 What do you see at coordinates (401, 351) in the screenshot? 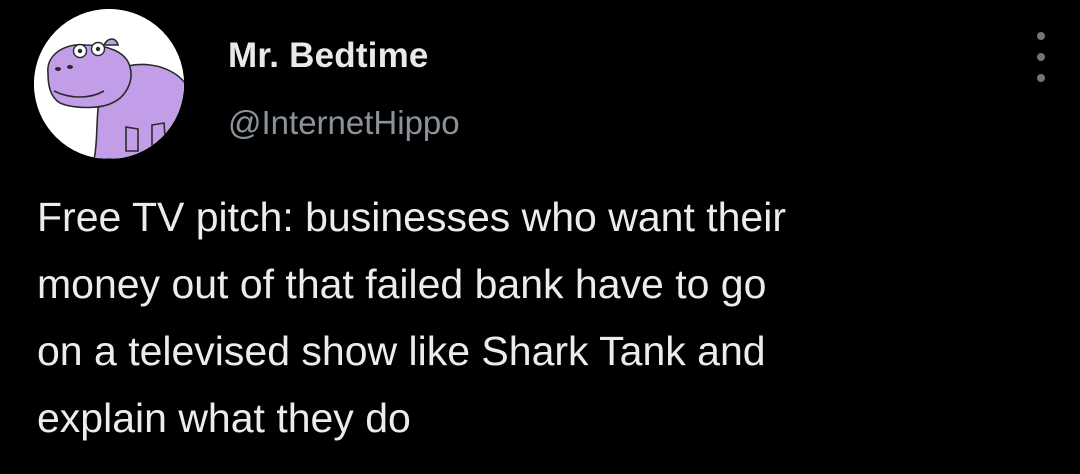
I see `tweet-text-line: on a televised show like Shark Tank and` at bounding box center [401, 351].